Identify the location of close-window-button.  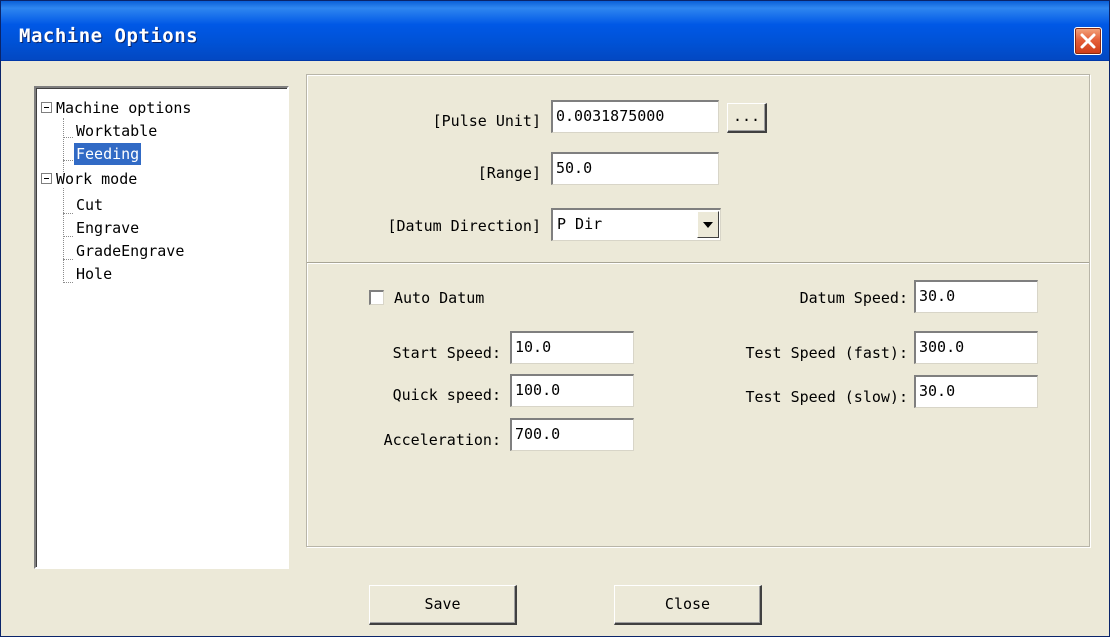
(1088, 41).